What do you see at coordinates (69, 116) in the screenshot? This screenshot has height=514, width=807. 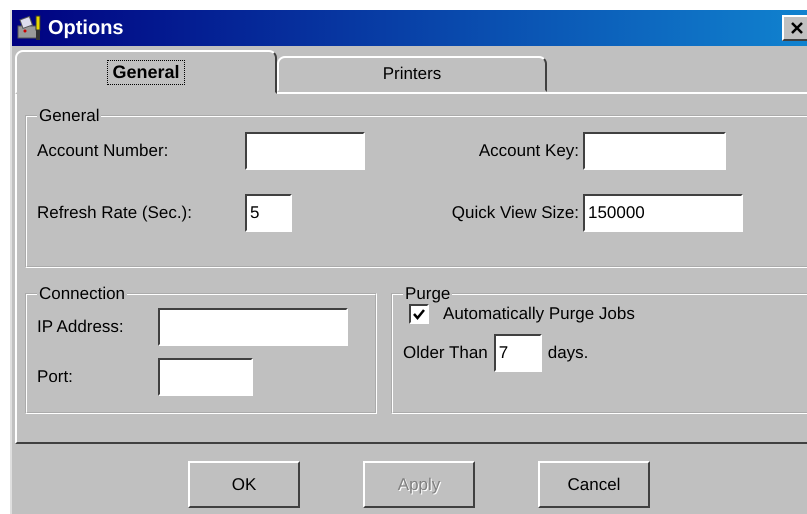 I see `group-title: General` at bounding box center [69, 116].